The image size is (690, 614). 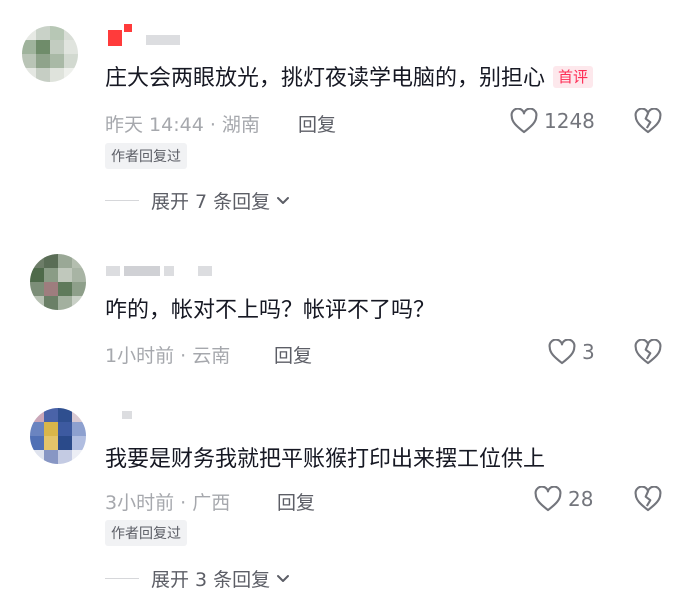 I want to click on comment-text: 我要是财务我就把平账猴打印出来摆工位供上, so click(x=325, y=459).